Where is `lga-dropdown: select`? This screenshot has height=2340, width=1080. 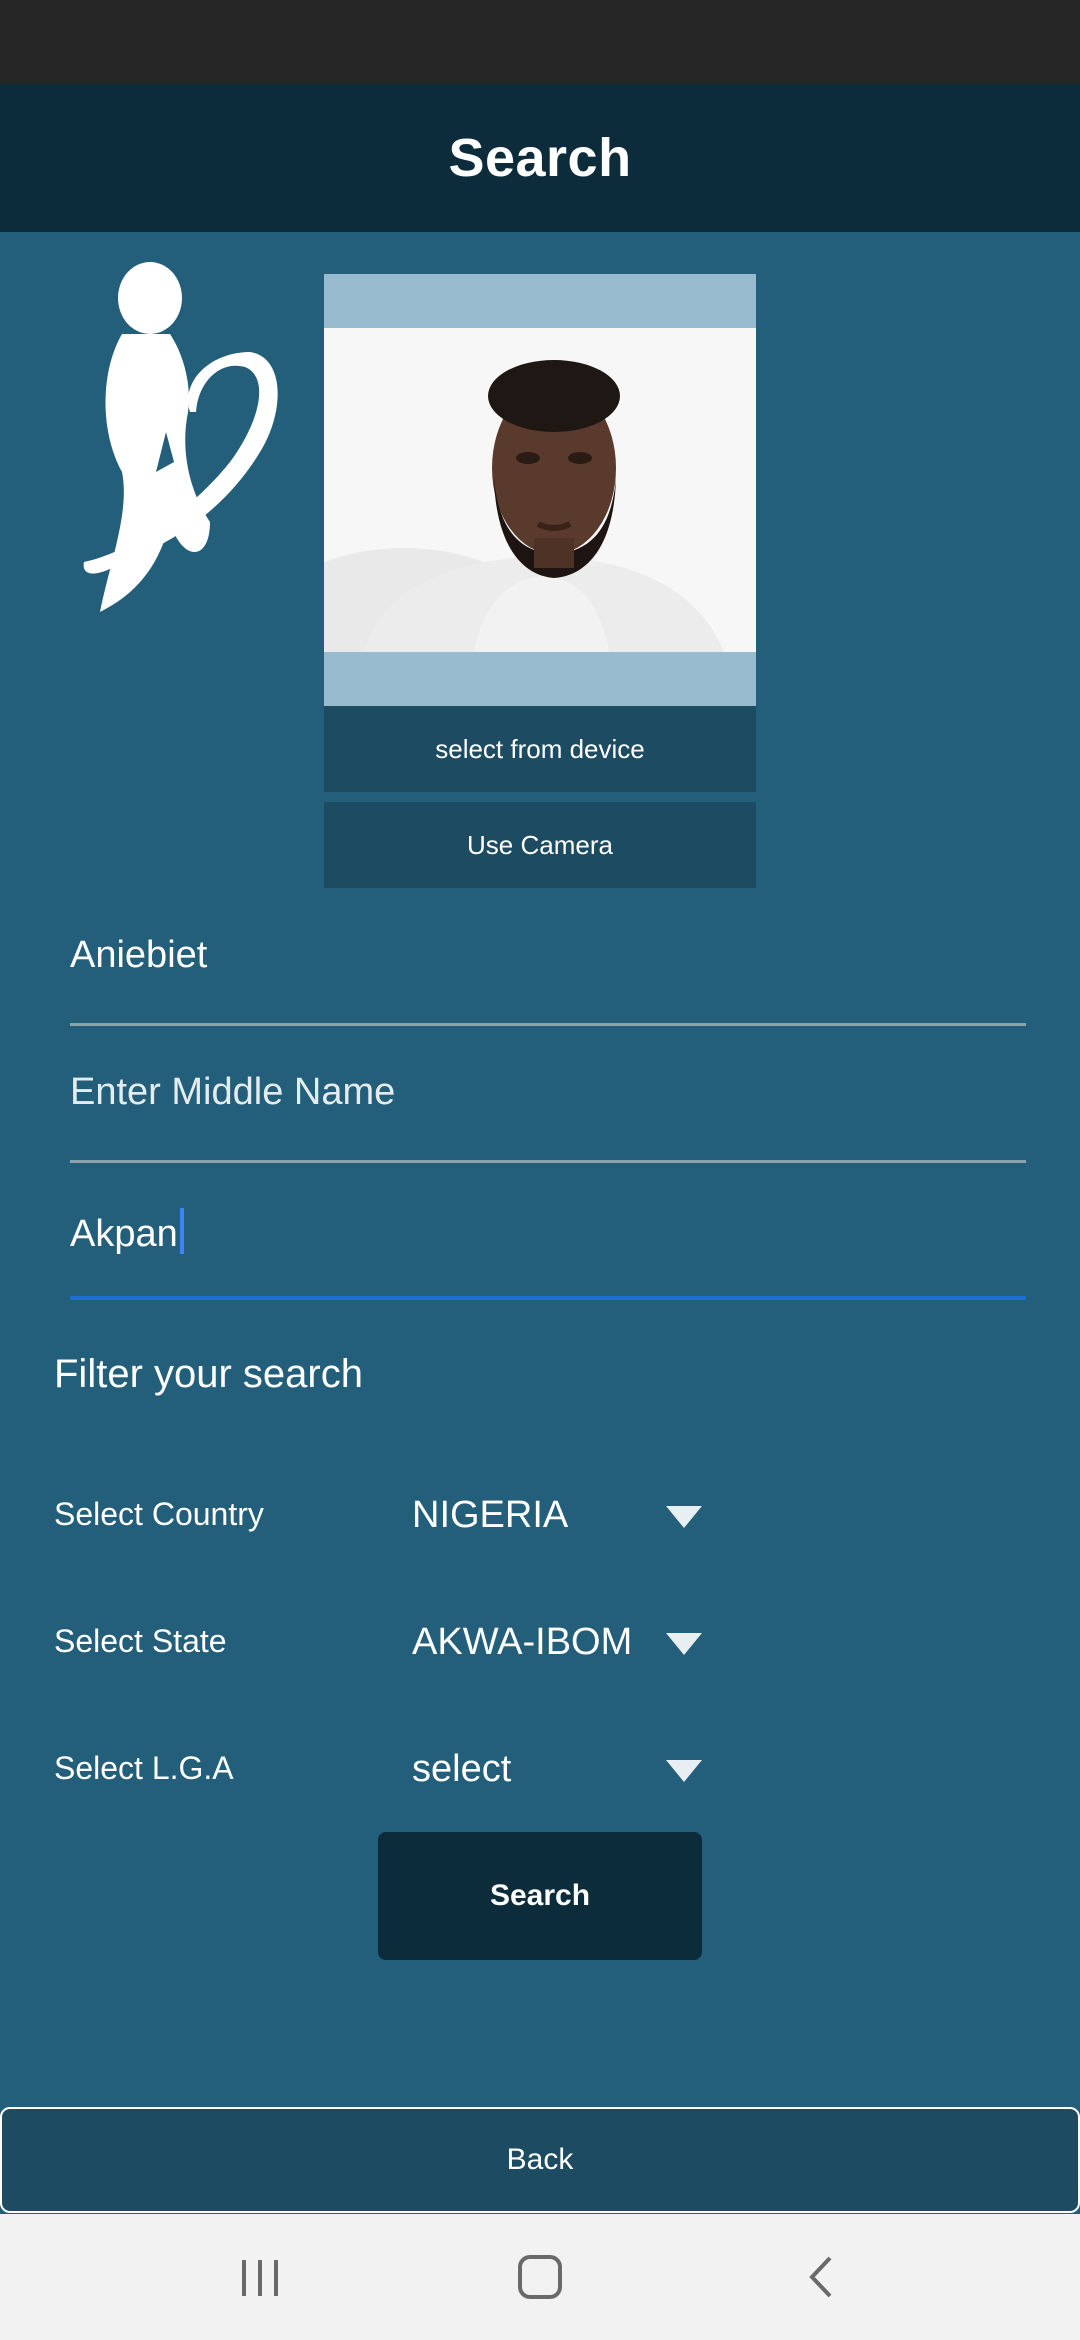
lga-dropdown: select is located at coordinates (461, 1769).